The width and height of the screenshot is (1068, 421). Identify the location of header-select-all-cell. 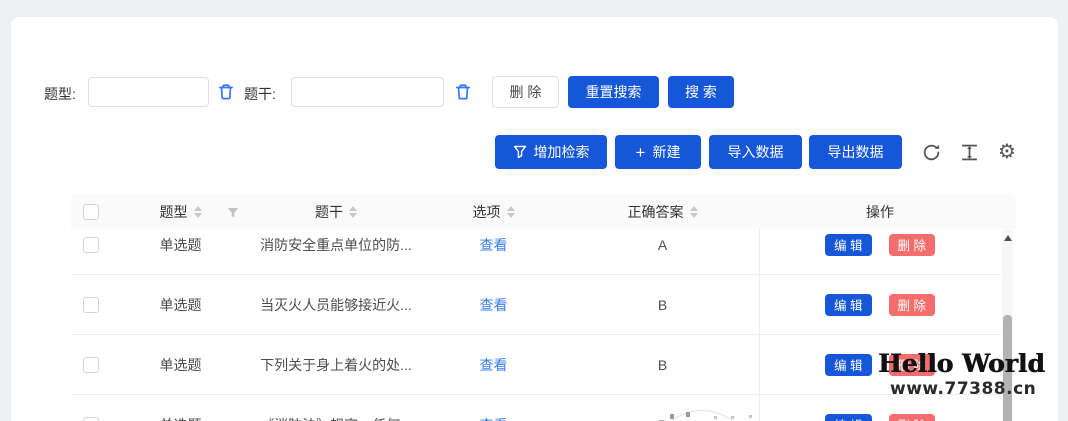
(90, 211).